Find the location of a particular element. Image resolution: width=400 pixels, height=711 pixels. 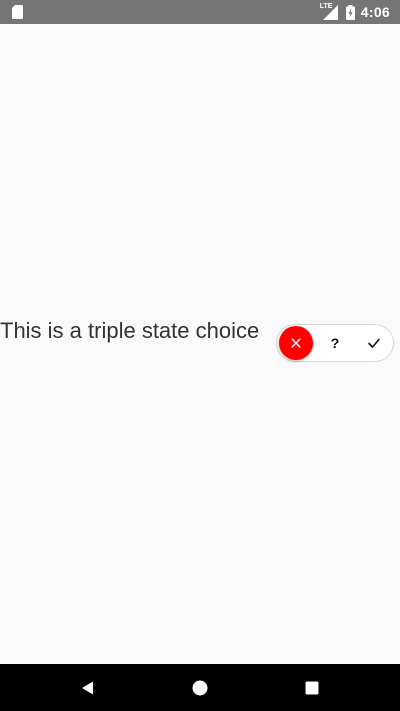

lte-signal-icon: LTE is located at coordinates (329, 11).